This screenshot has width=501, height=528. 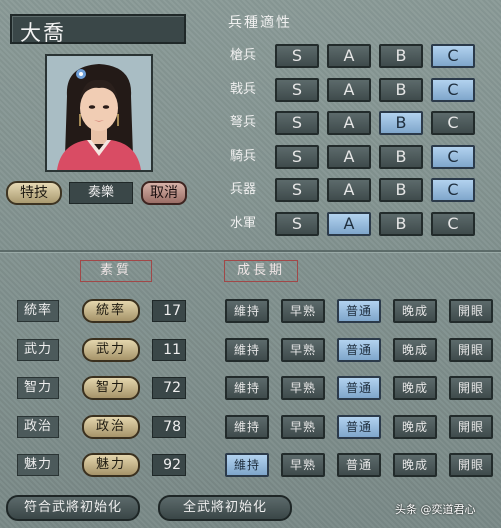 I want to click on attribute-button: 統率, so click(x=111, y=311).